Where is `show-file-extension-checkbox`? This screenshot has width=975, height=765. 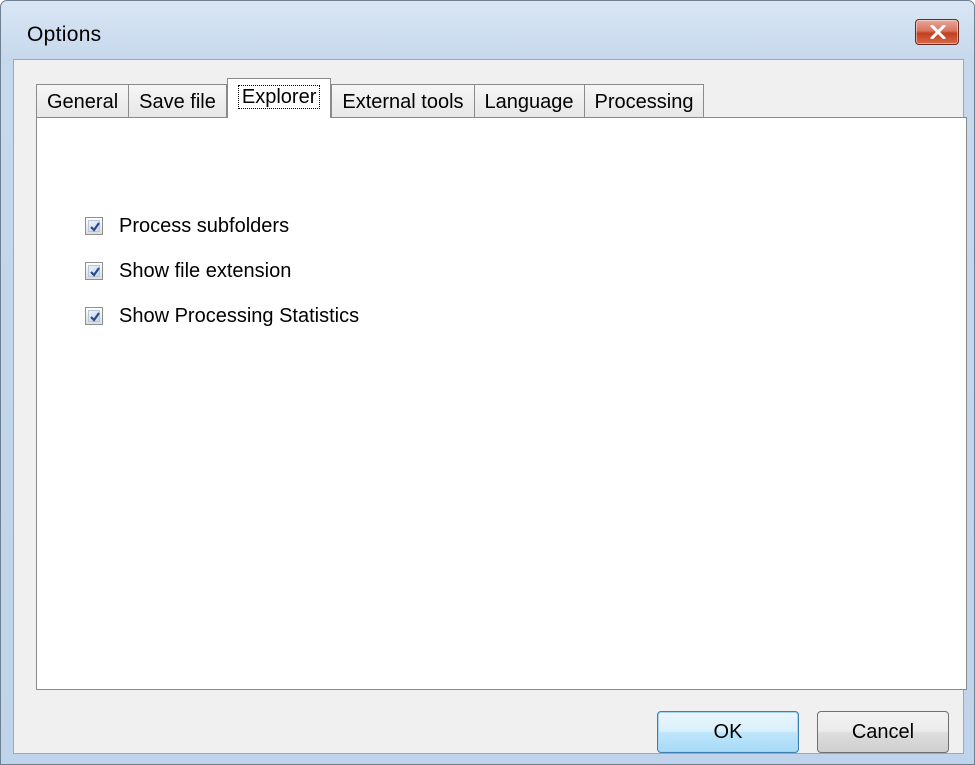
show-file-extension-checkbox is located at coordinates (94, 271).